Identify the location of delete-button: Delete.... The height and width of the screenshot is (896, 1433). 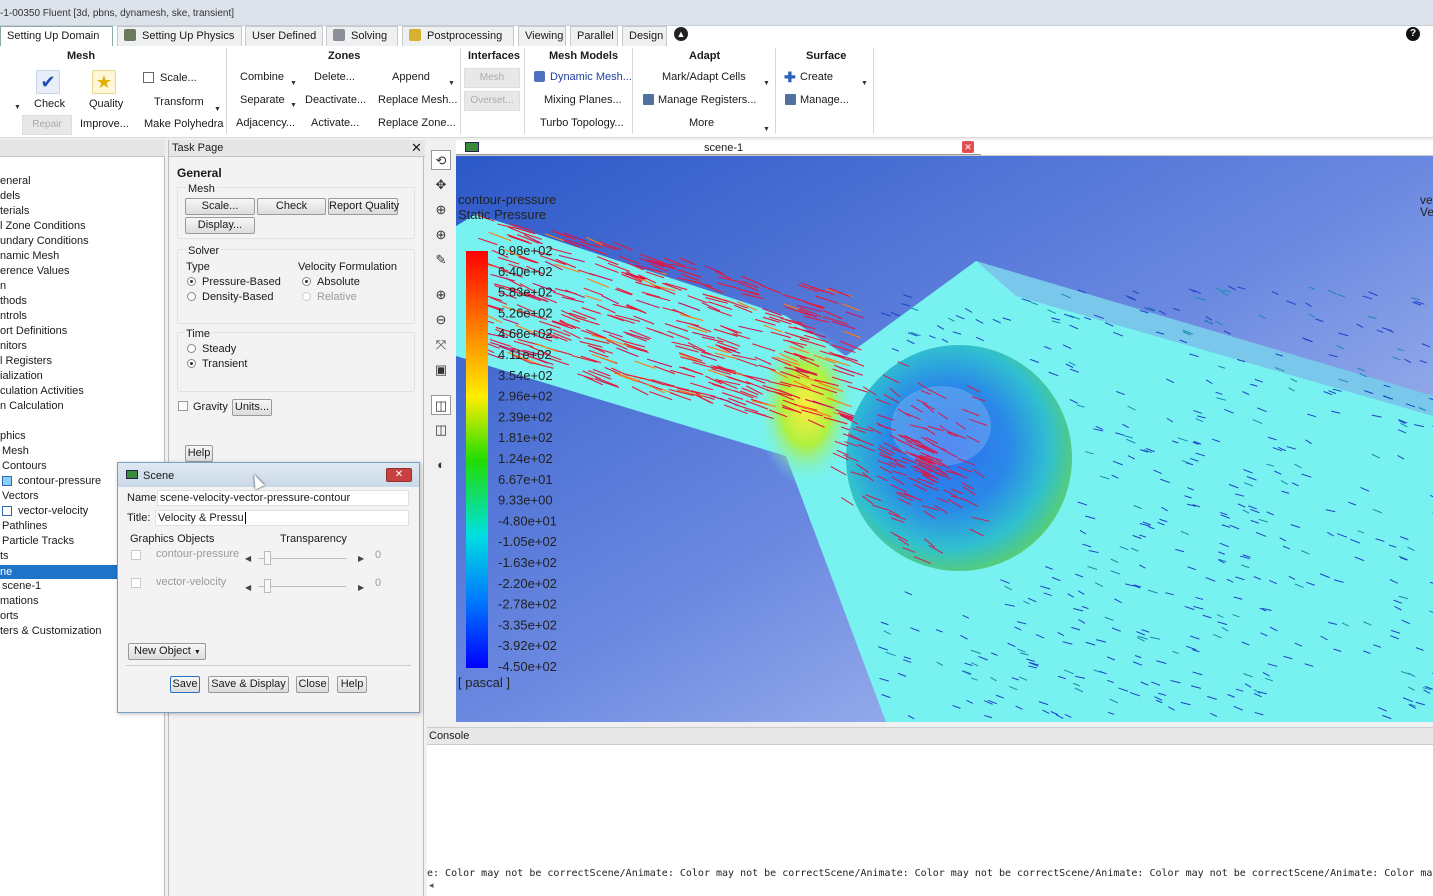
(334, 77).